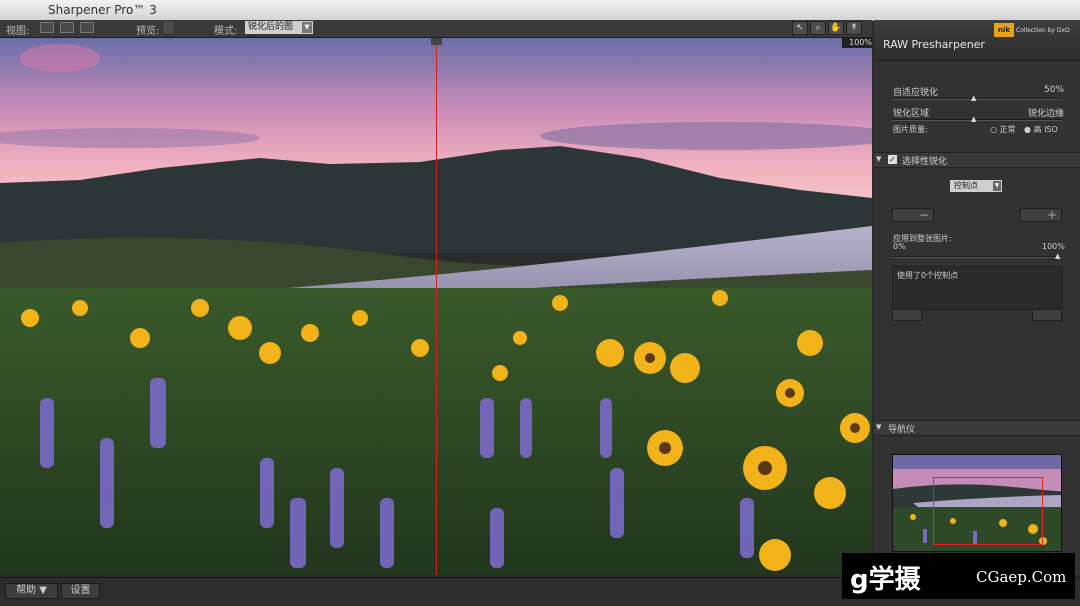 The height and width of the screenshot is (606, 1080). Describe the element at coordinates (1047, 315) in the screenshot. I see `info-right-button` at that location.